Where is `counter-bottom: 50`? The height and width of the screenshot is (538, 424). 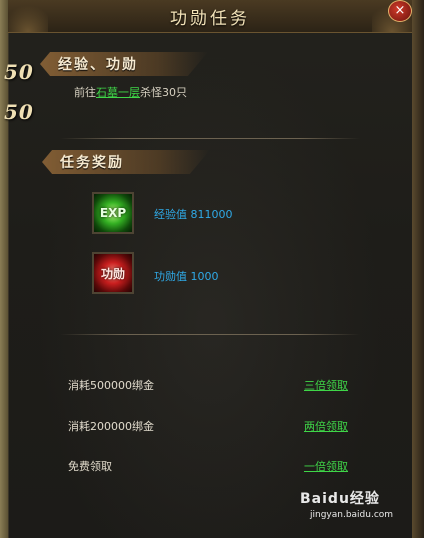
counter-bottom: 50 is located at coordinates (19, 112).